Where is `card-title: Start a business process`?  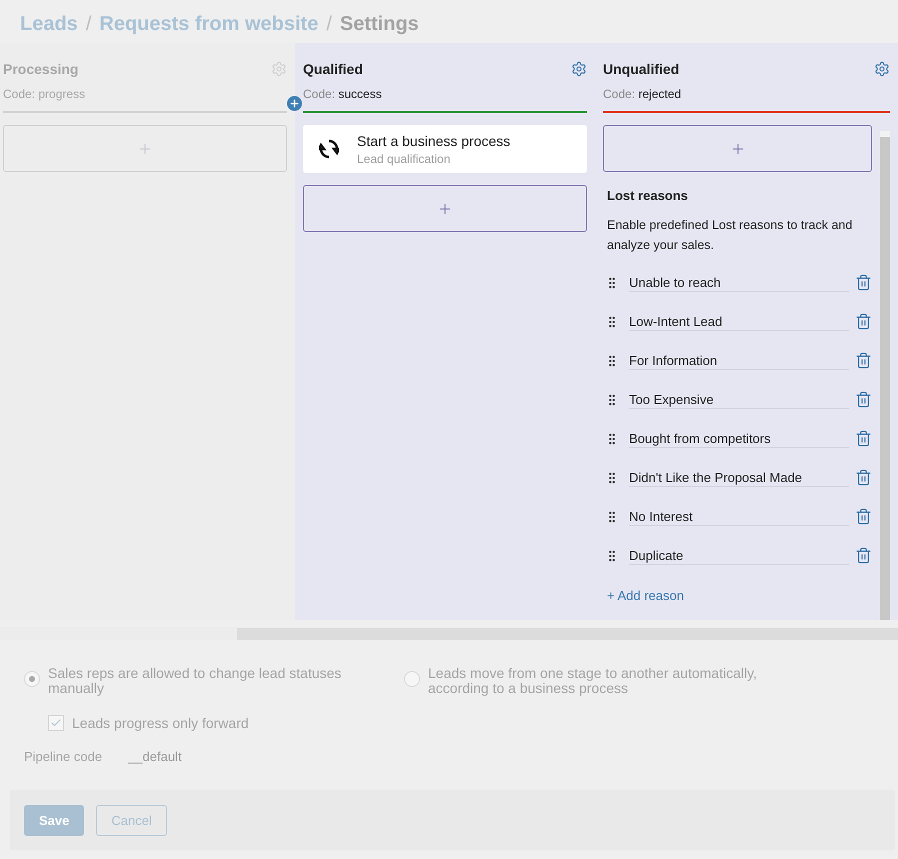
card-title: Start a business process is located at coordinates (433, 140).